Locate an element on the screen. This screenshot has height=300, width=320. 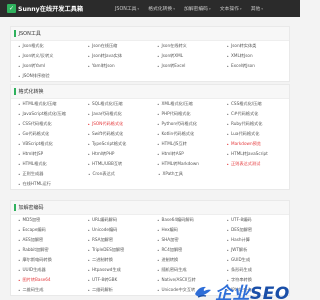
tool-link: • HTML/JS互转 is located at coordinates (185, 144).